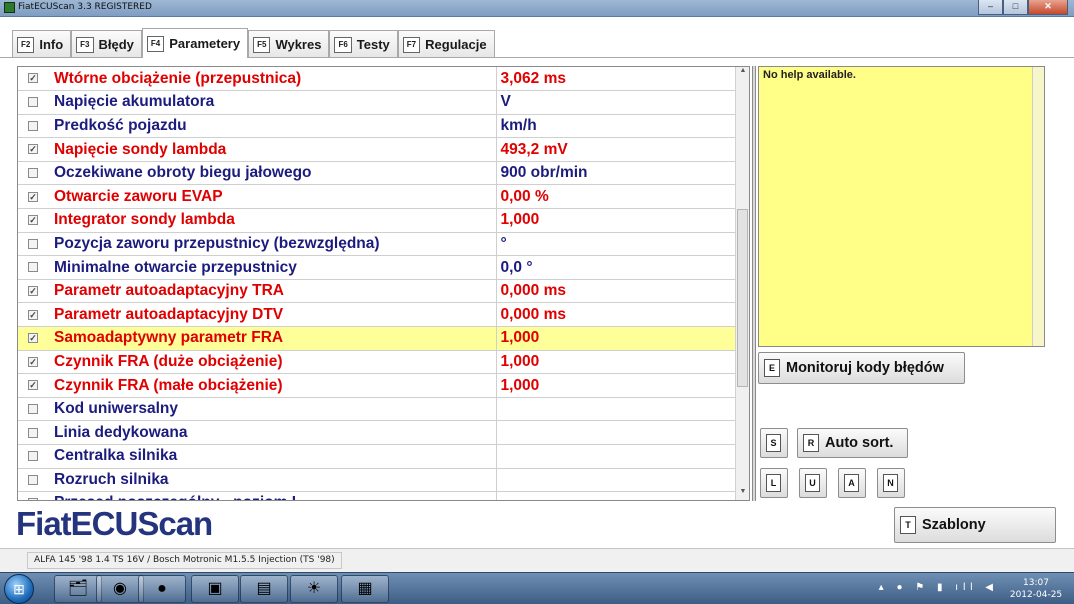  Describe the element at coordinates (616, 149) in the screenshot. I see `parameter-value: 493,2 mV` at that location.